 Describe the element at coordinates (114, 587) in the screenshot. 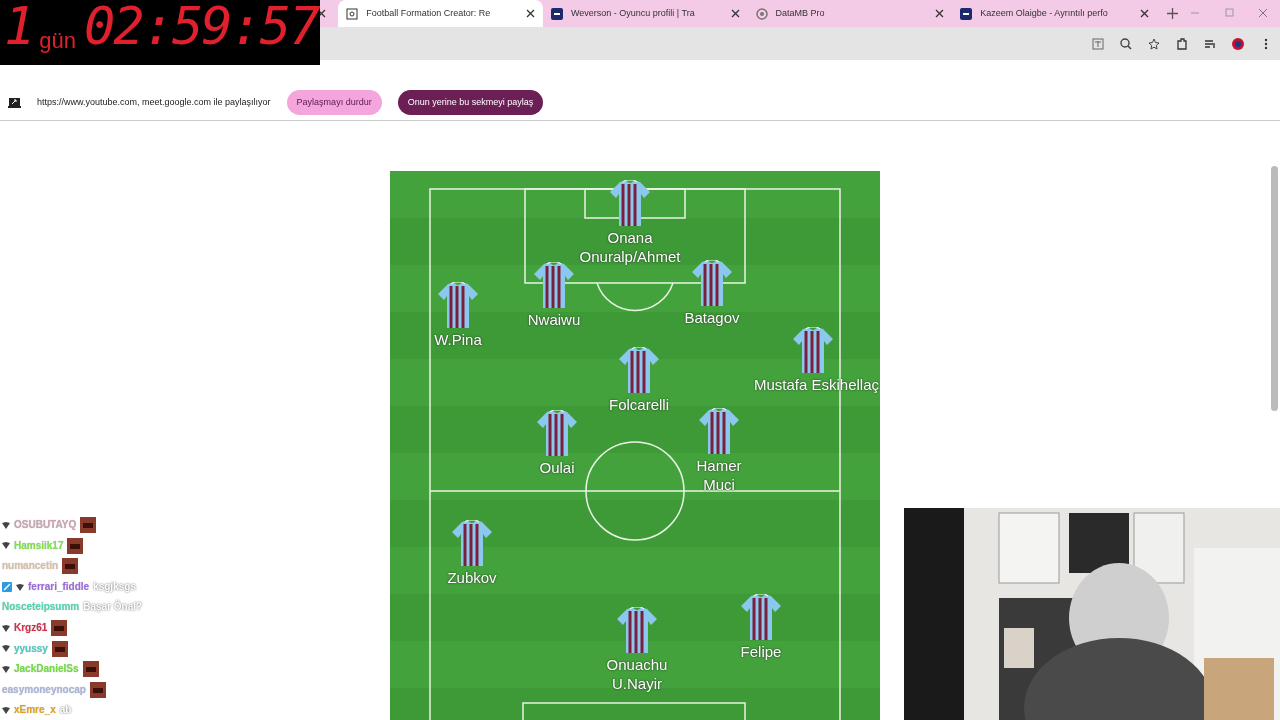

I see `chat-message: ksgjksgs` at that location.